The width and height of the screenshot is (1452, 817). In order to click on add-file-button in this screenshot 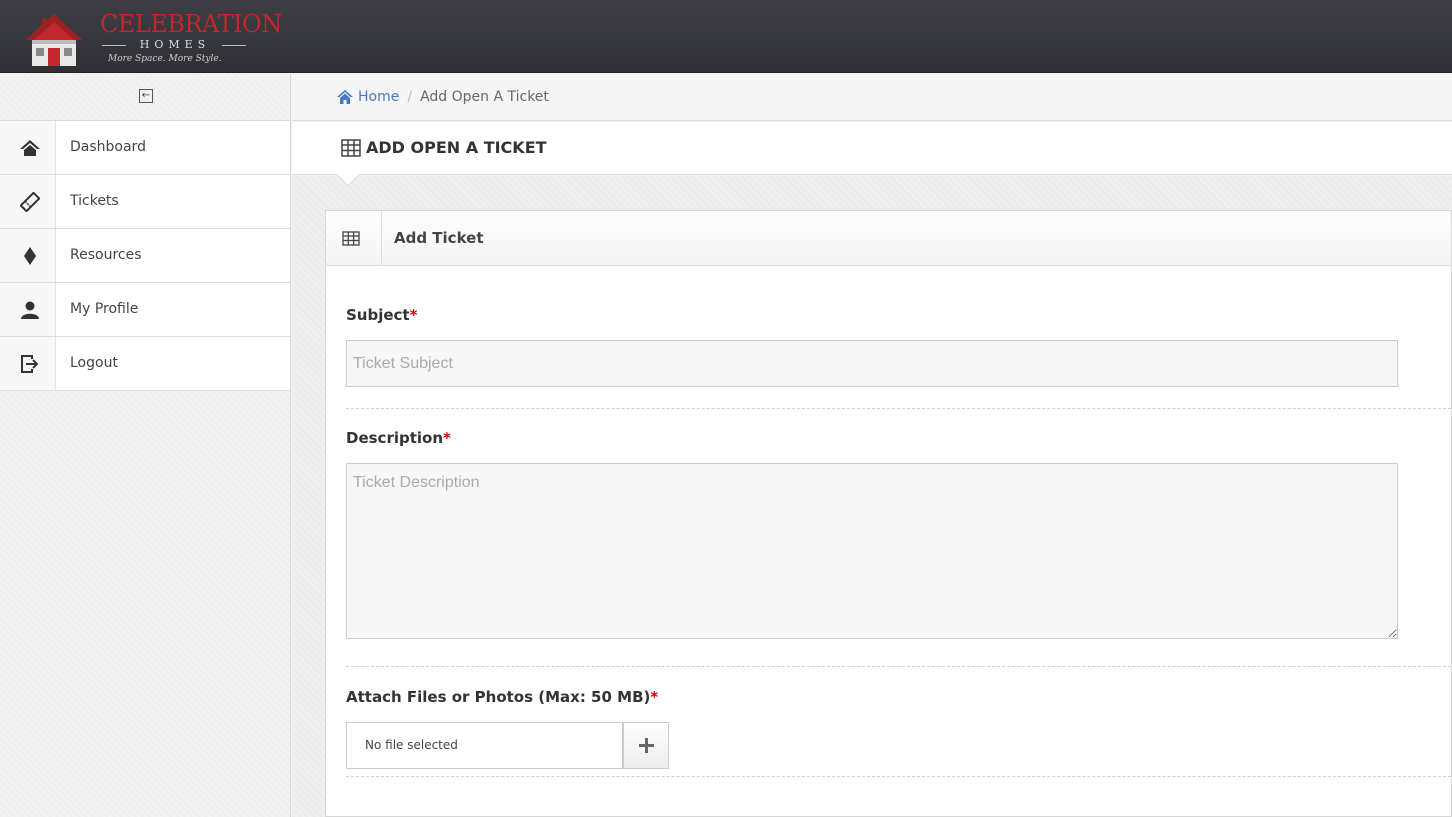, I will do `click(646, 745)`.